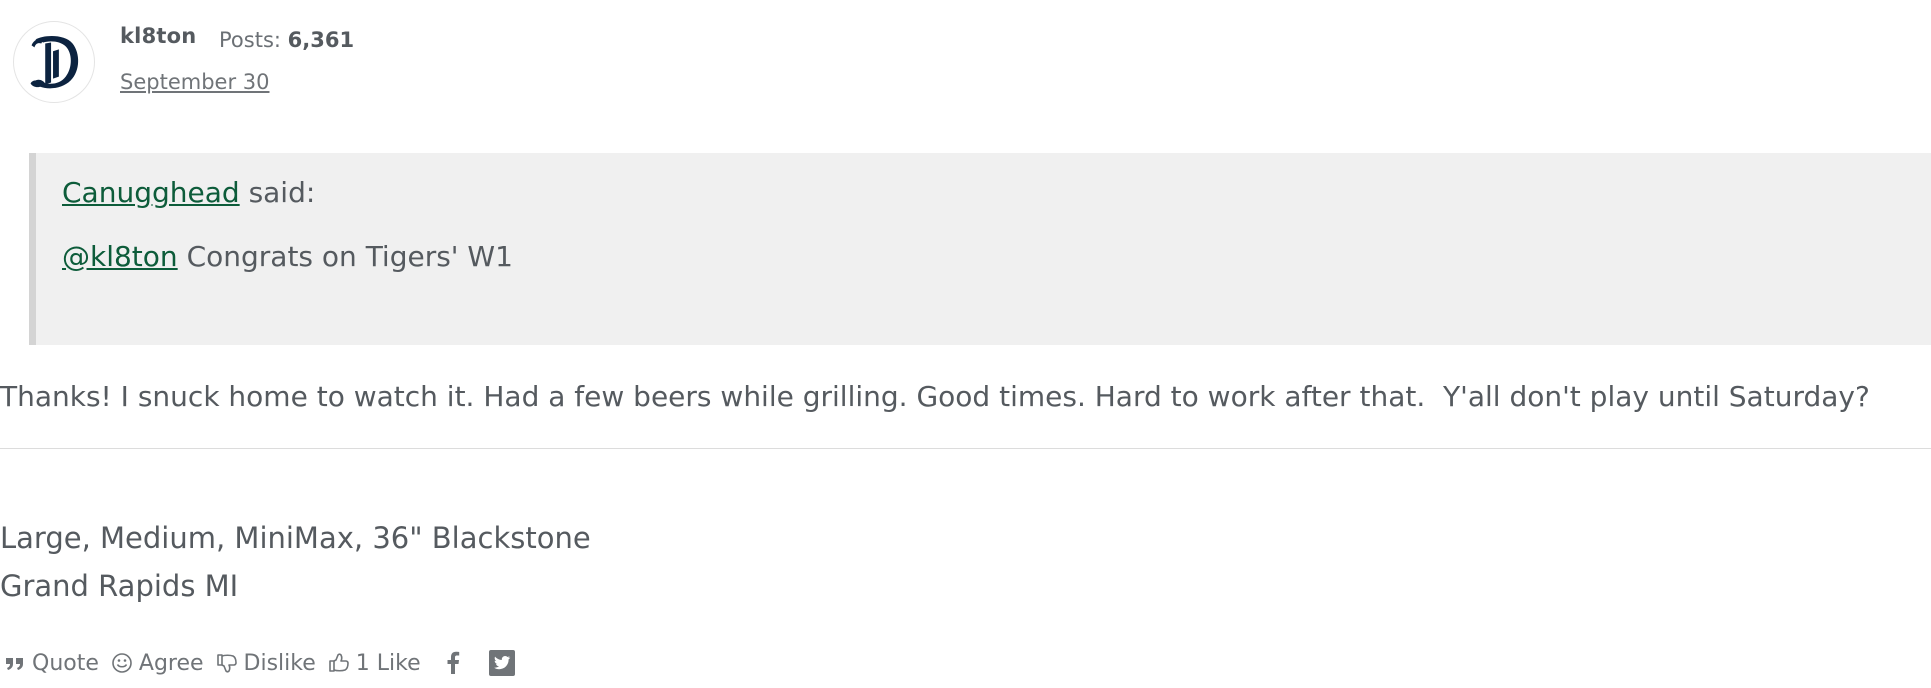 This screenshot has width=1931, height=688. Describe the element at coordinates (122, 663) in the screenshot. I see `smiley-icon` at that location.